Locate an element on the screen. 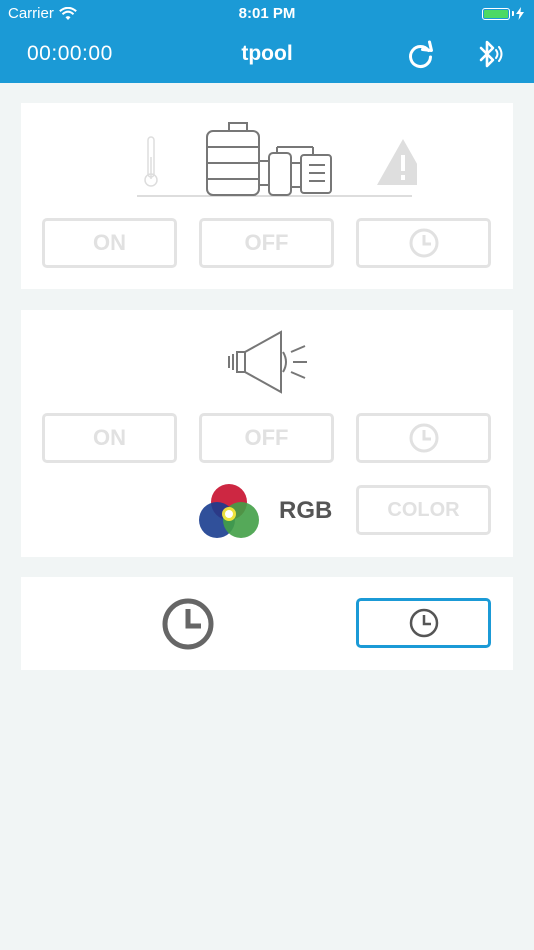 The width and height of the screenshot is (534, 950). pump-illustration is located at coordinates (277, 159).